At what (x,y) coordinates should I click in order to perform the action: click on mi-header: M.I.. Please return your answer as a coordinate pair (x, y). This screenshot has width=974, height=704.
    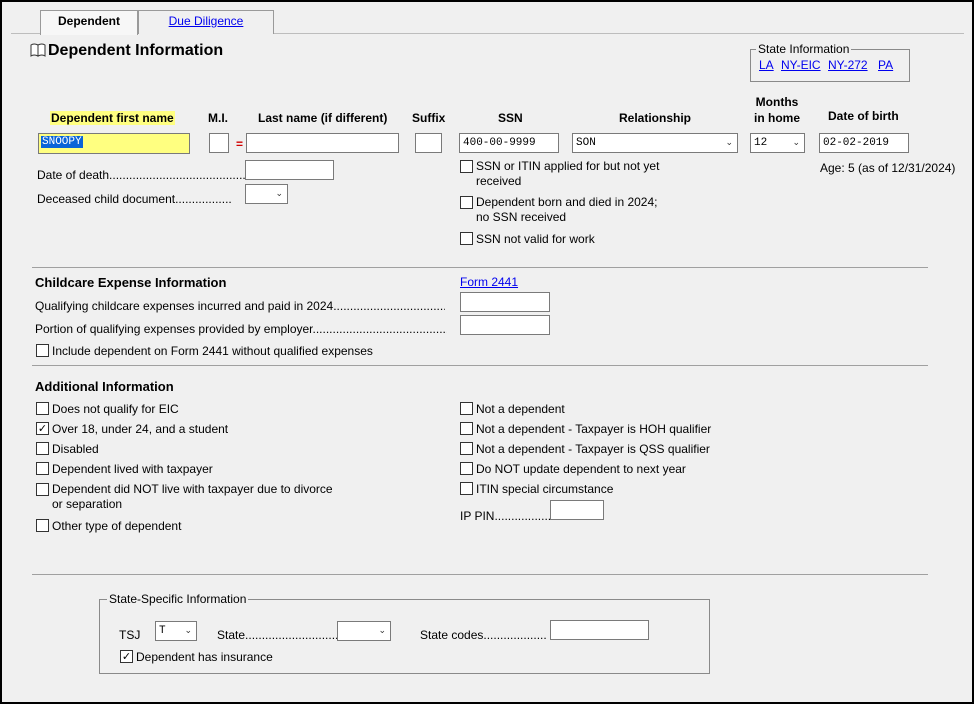
    Looking at the image, I should click on (218, 118).